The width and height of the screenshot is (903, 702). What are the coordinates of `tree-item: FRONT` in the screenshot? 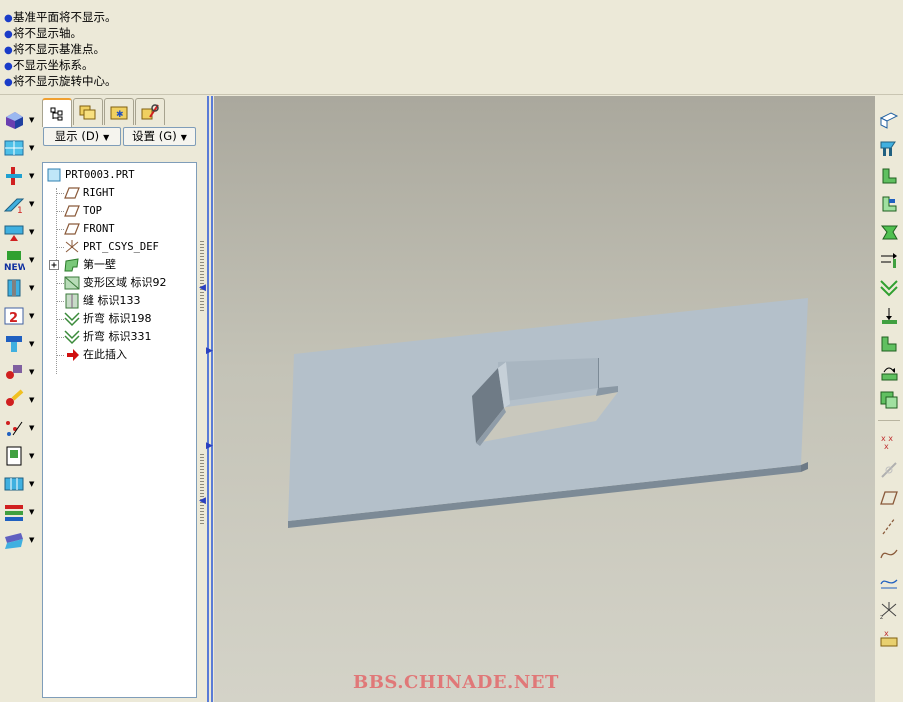 It's located at (89, 229).